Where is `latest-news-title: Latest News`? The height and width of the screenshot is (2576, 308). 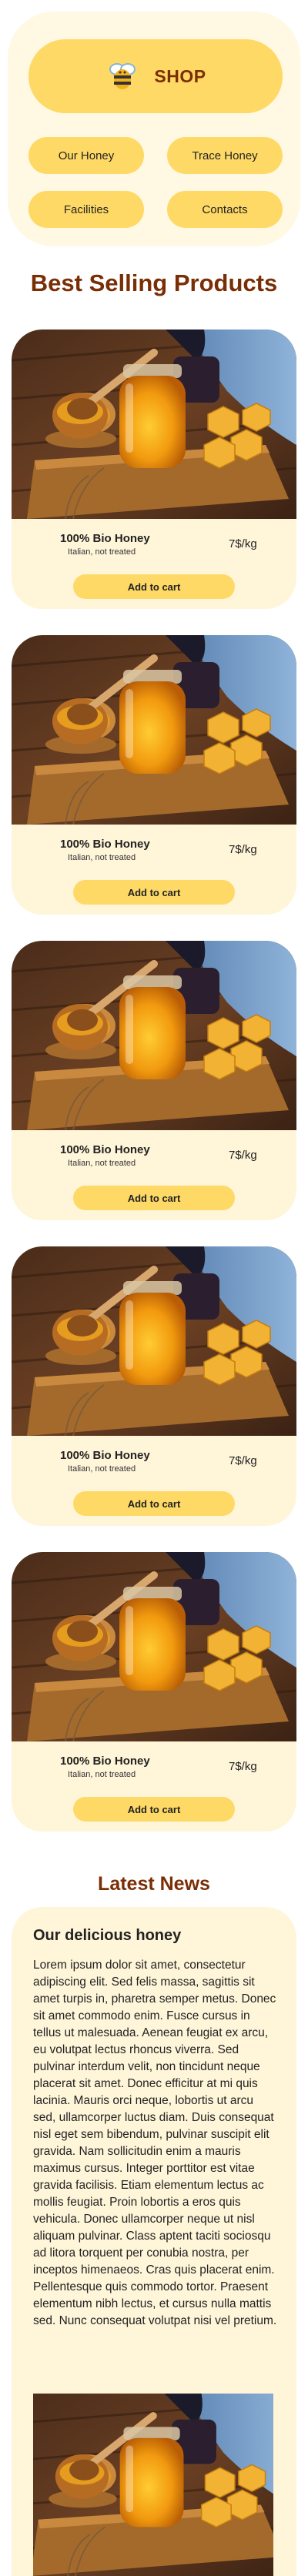
latest-news-title: Latest News is located at coordinates (154, 1884).